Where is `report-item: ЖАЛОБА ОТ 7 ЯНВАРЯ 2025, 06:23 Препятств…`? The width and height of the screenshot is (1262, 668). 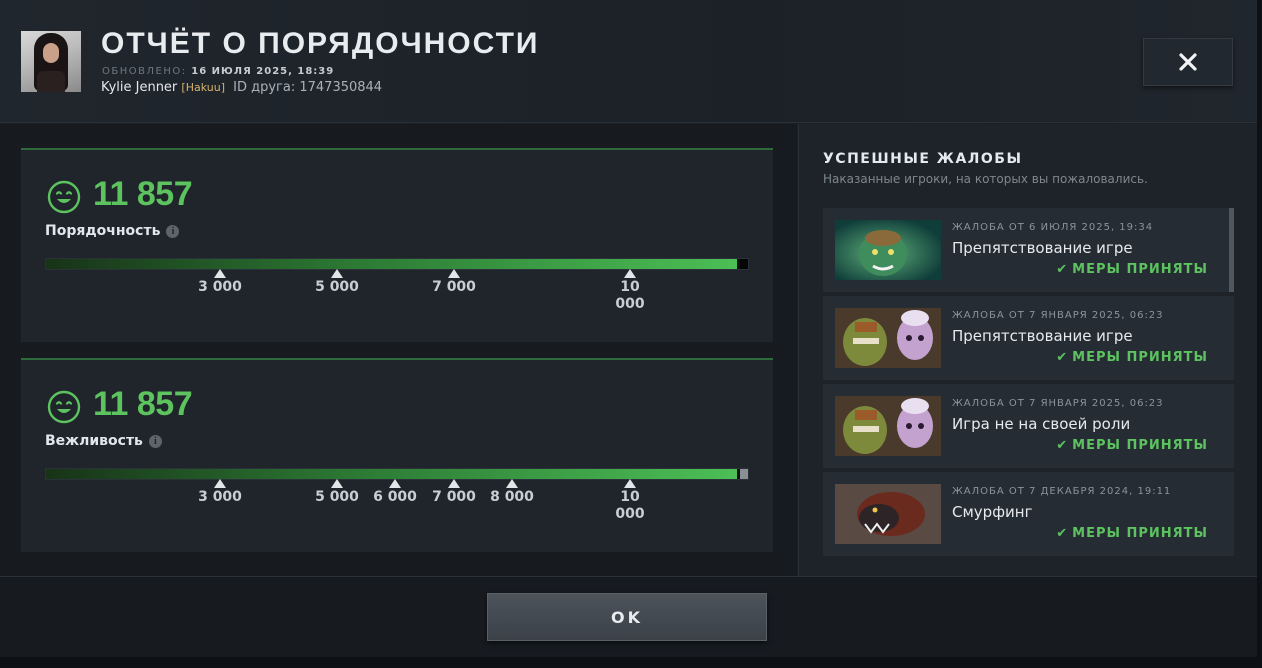 report-item: ЖАЛОБА ОТ 7 ЯНВАРЯ 2025, 06:23 Препятств… is located at coordinates (1028, 338).